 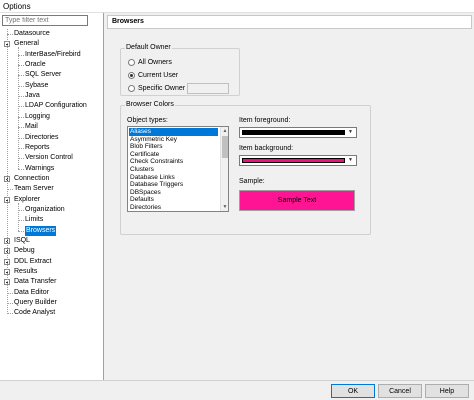 What do you see at coordinates (31, 179) in the screenshot?
I see `tree-item: Connection` at bounding box center [31, 179].